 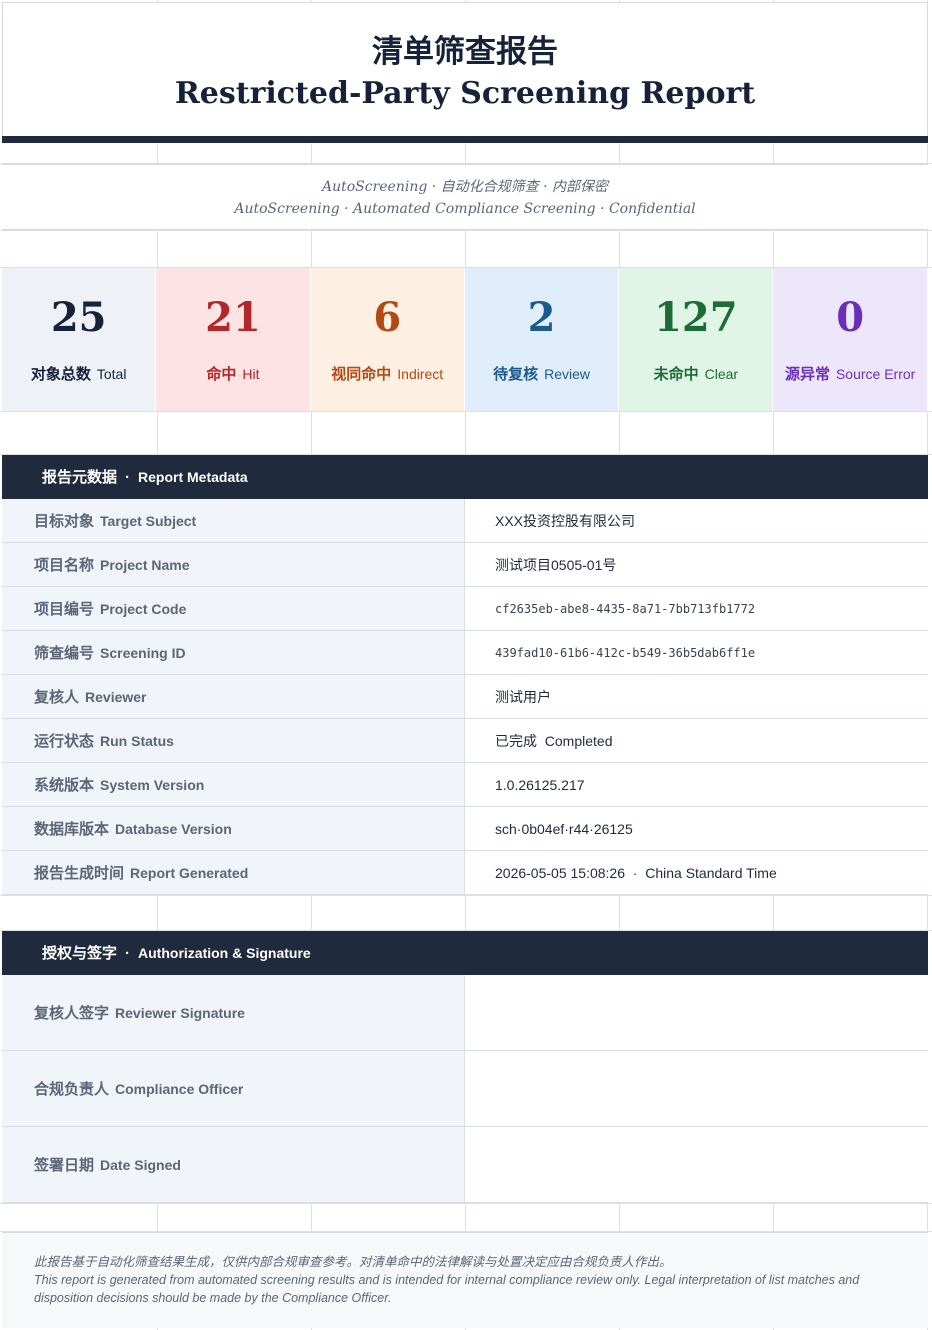 I want to click on kpi-card-review: 2 待复核 Review, so click(x=542, y=339).